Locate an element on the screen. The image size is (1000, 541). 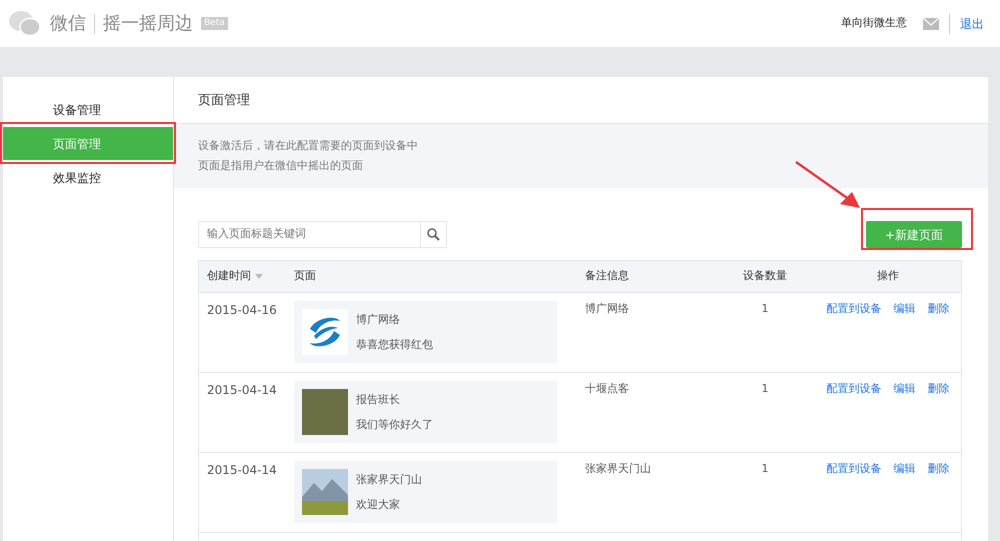
logo-image is located at coordinates (325, 332).